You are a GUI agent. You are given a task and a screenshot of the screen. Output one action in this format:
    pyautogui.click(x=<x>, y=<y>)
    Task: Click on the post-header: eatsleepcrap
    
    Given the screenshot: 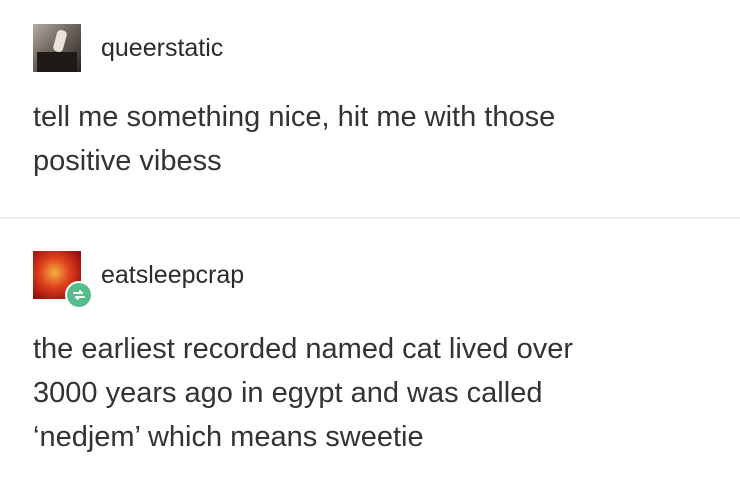 What is the action you would take?
    pyautogui.click(x=138, y=280)
    